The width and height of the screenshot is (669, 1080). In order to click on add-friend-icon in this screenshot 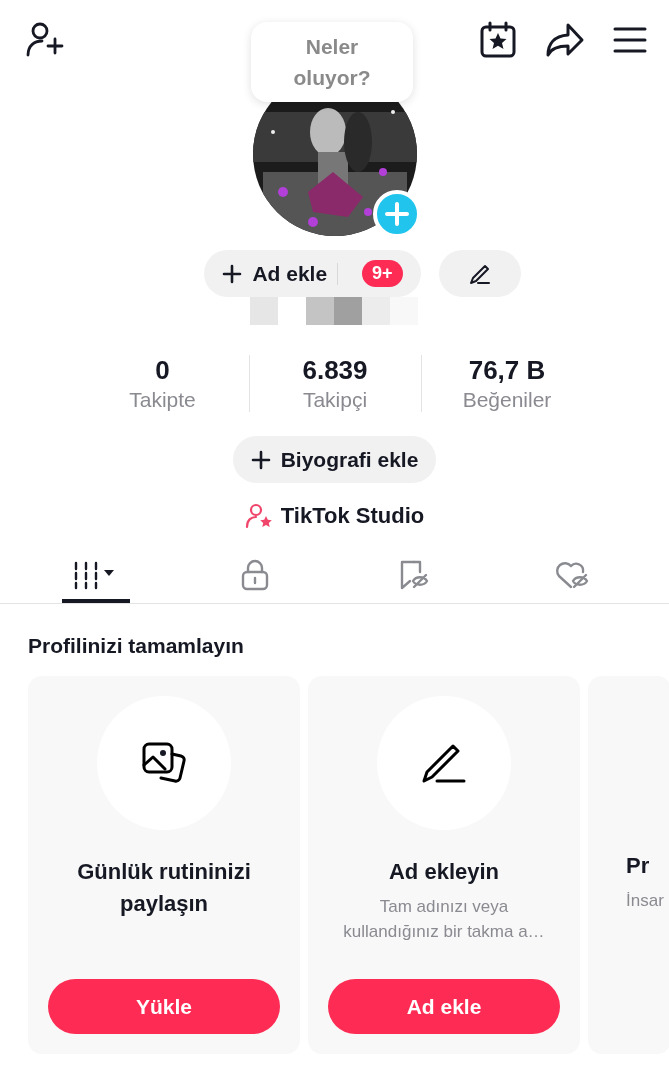, I will do `click(46, 40)`.